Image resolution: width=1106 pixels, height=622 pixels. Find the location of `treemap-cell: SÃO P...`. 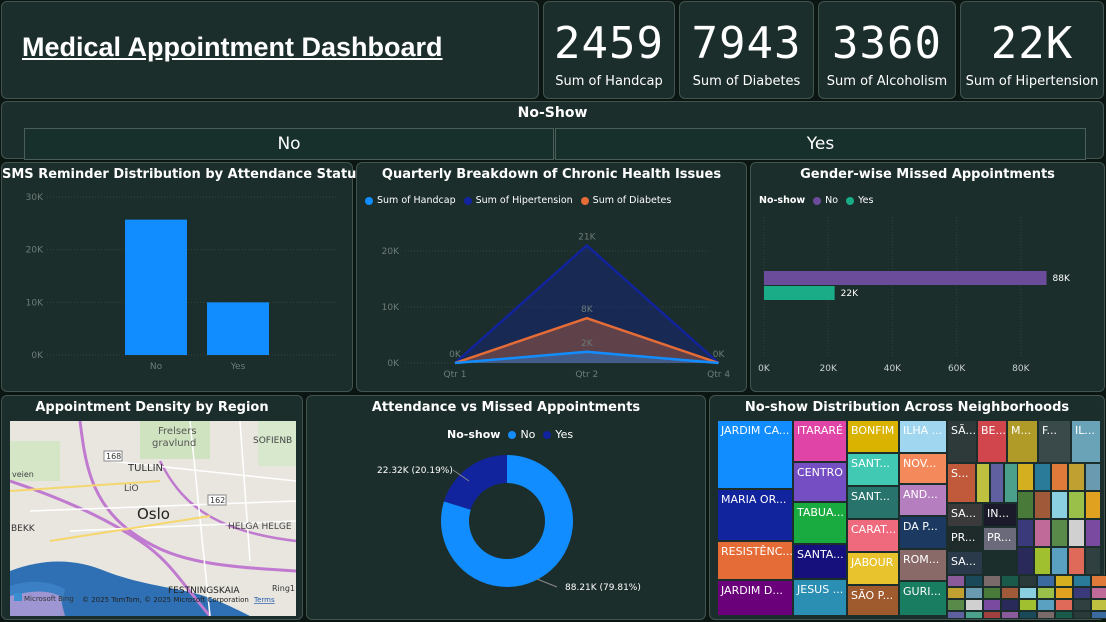

treemap-cell: SÃO P... is located at coordinates (873, 600).